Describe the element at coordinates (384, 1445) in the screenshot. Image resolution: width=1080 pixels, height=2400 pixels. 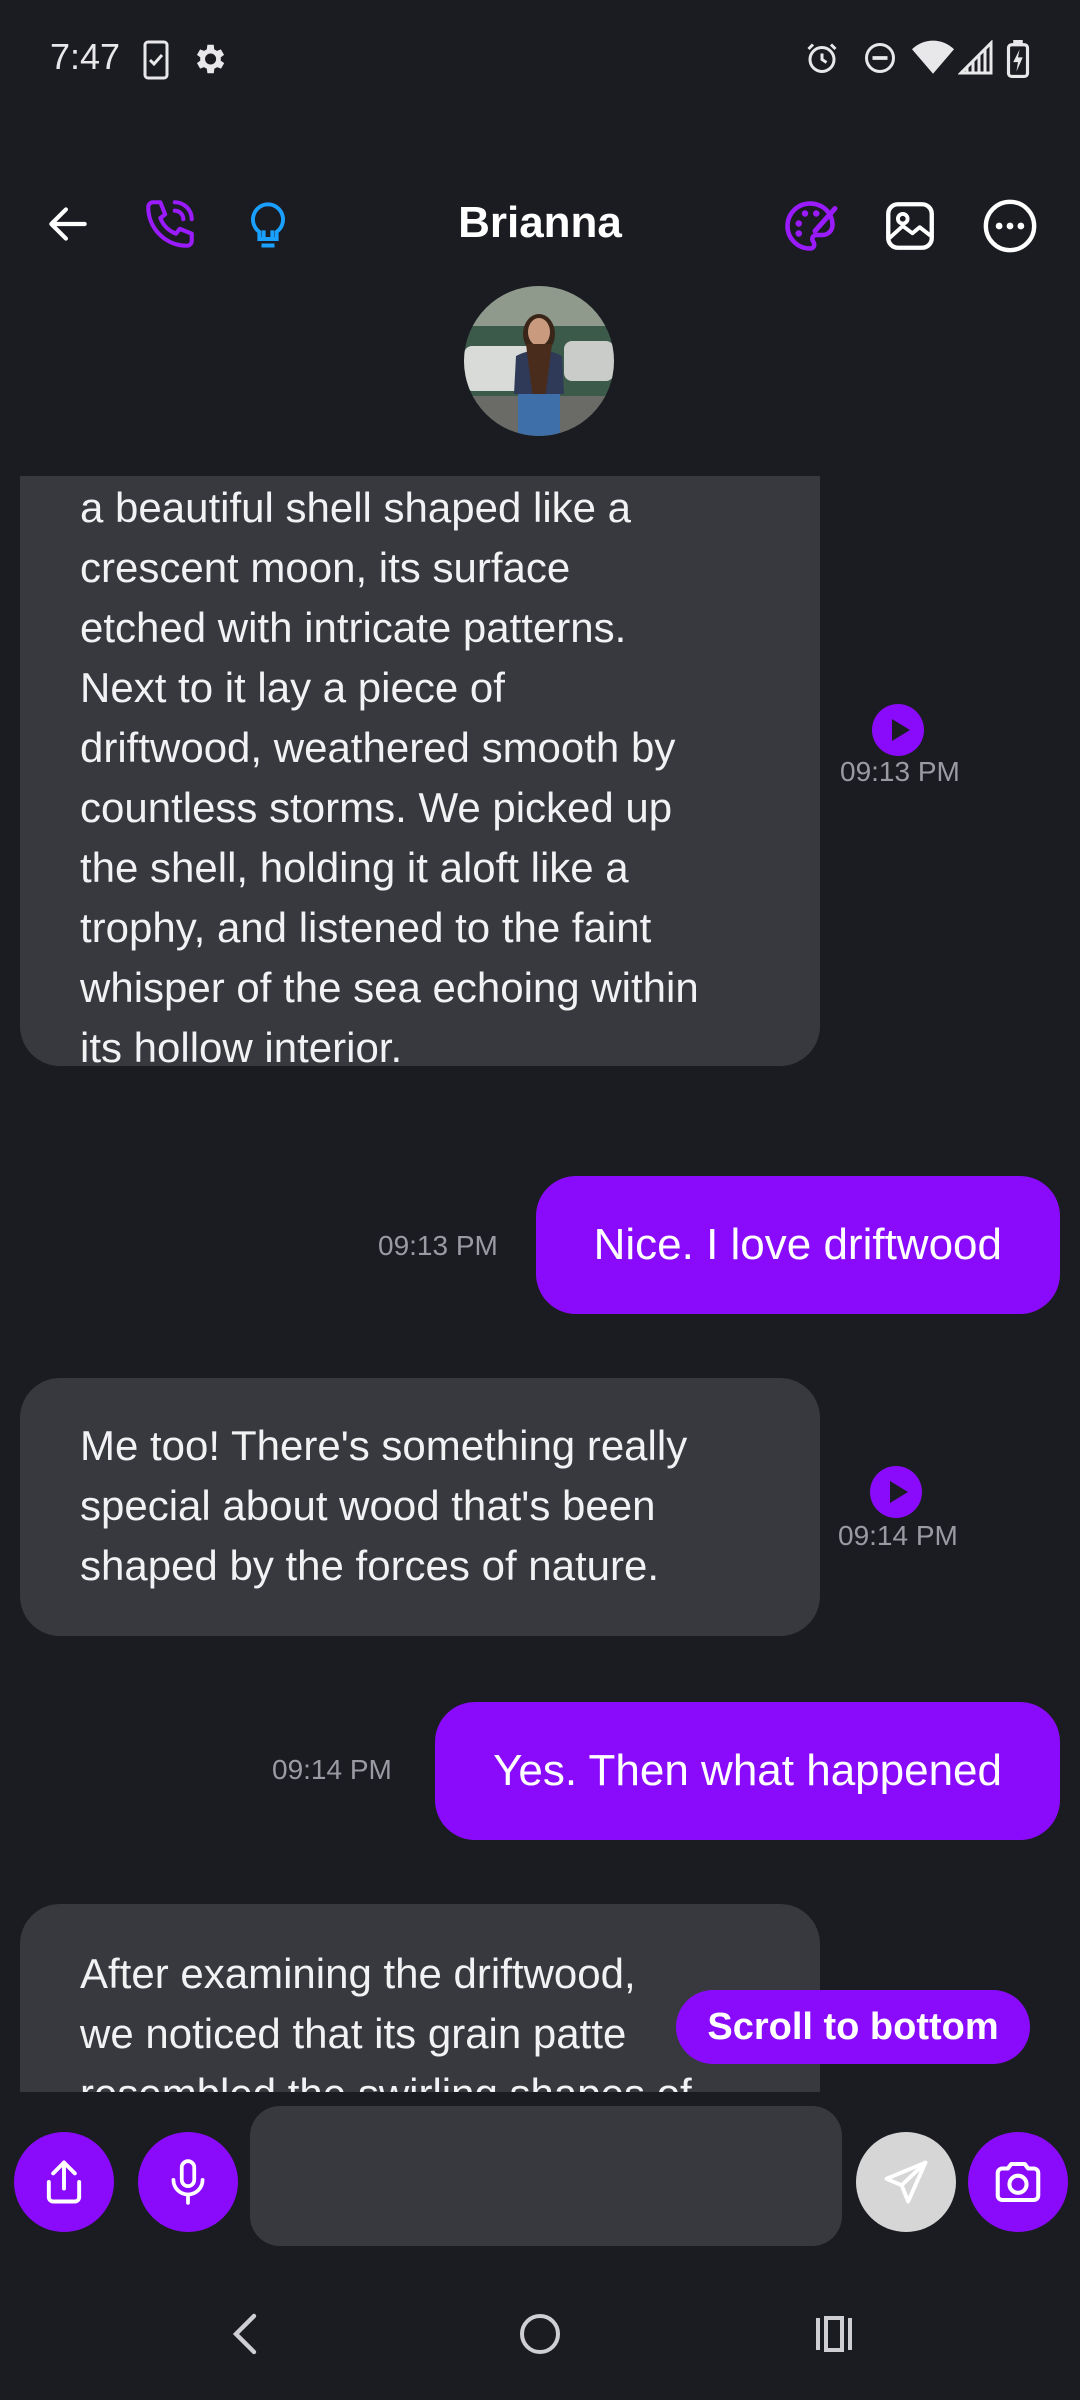
I see `message-line: Me too! There's something really` at that location.